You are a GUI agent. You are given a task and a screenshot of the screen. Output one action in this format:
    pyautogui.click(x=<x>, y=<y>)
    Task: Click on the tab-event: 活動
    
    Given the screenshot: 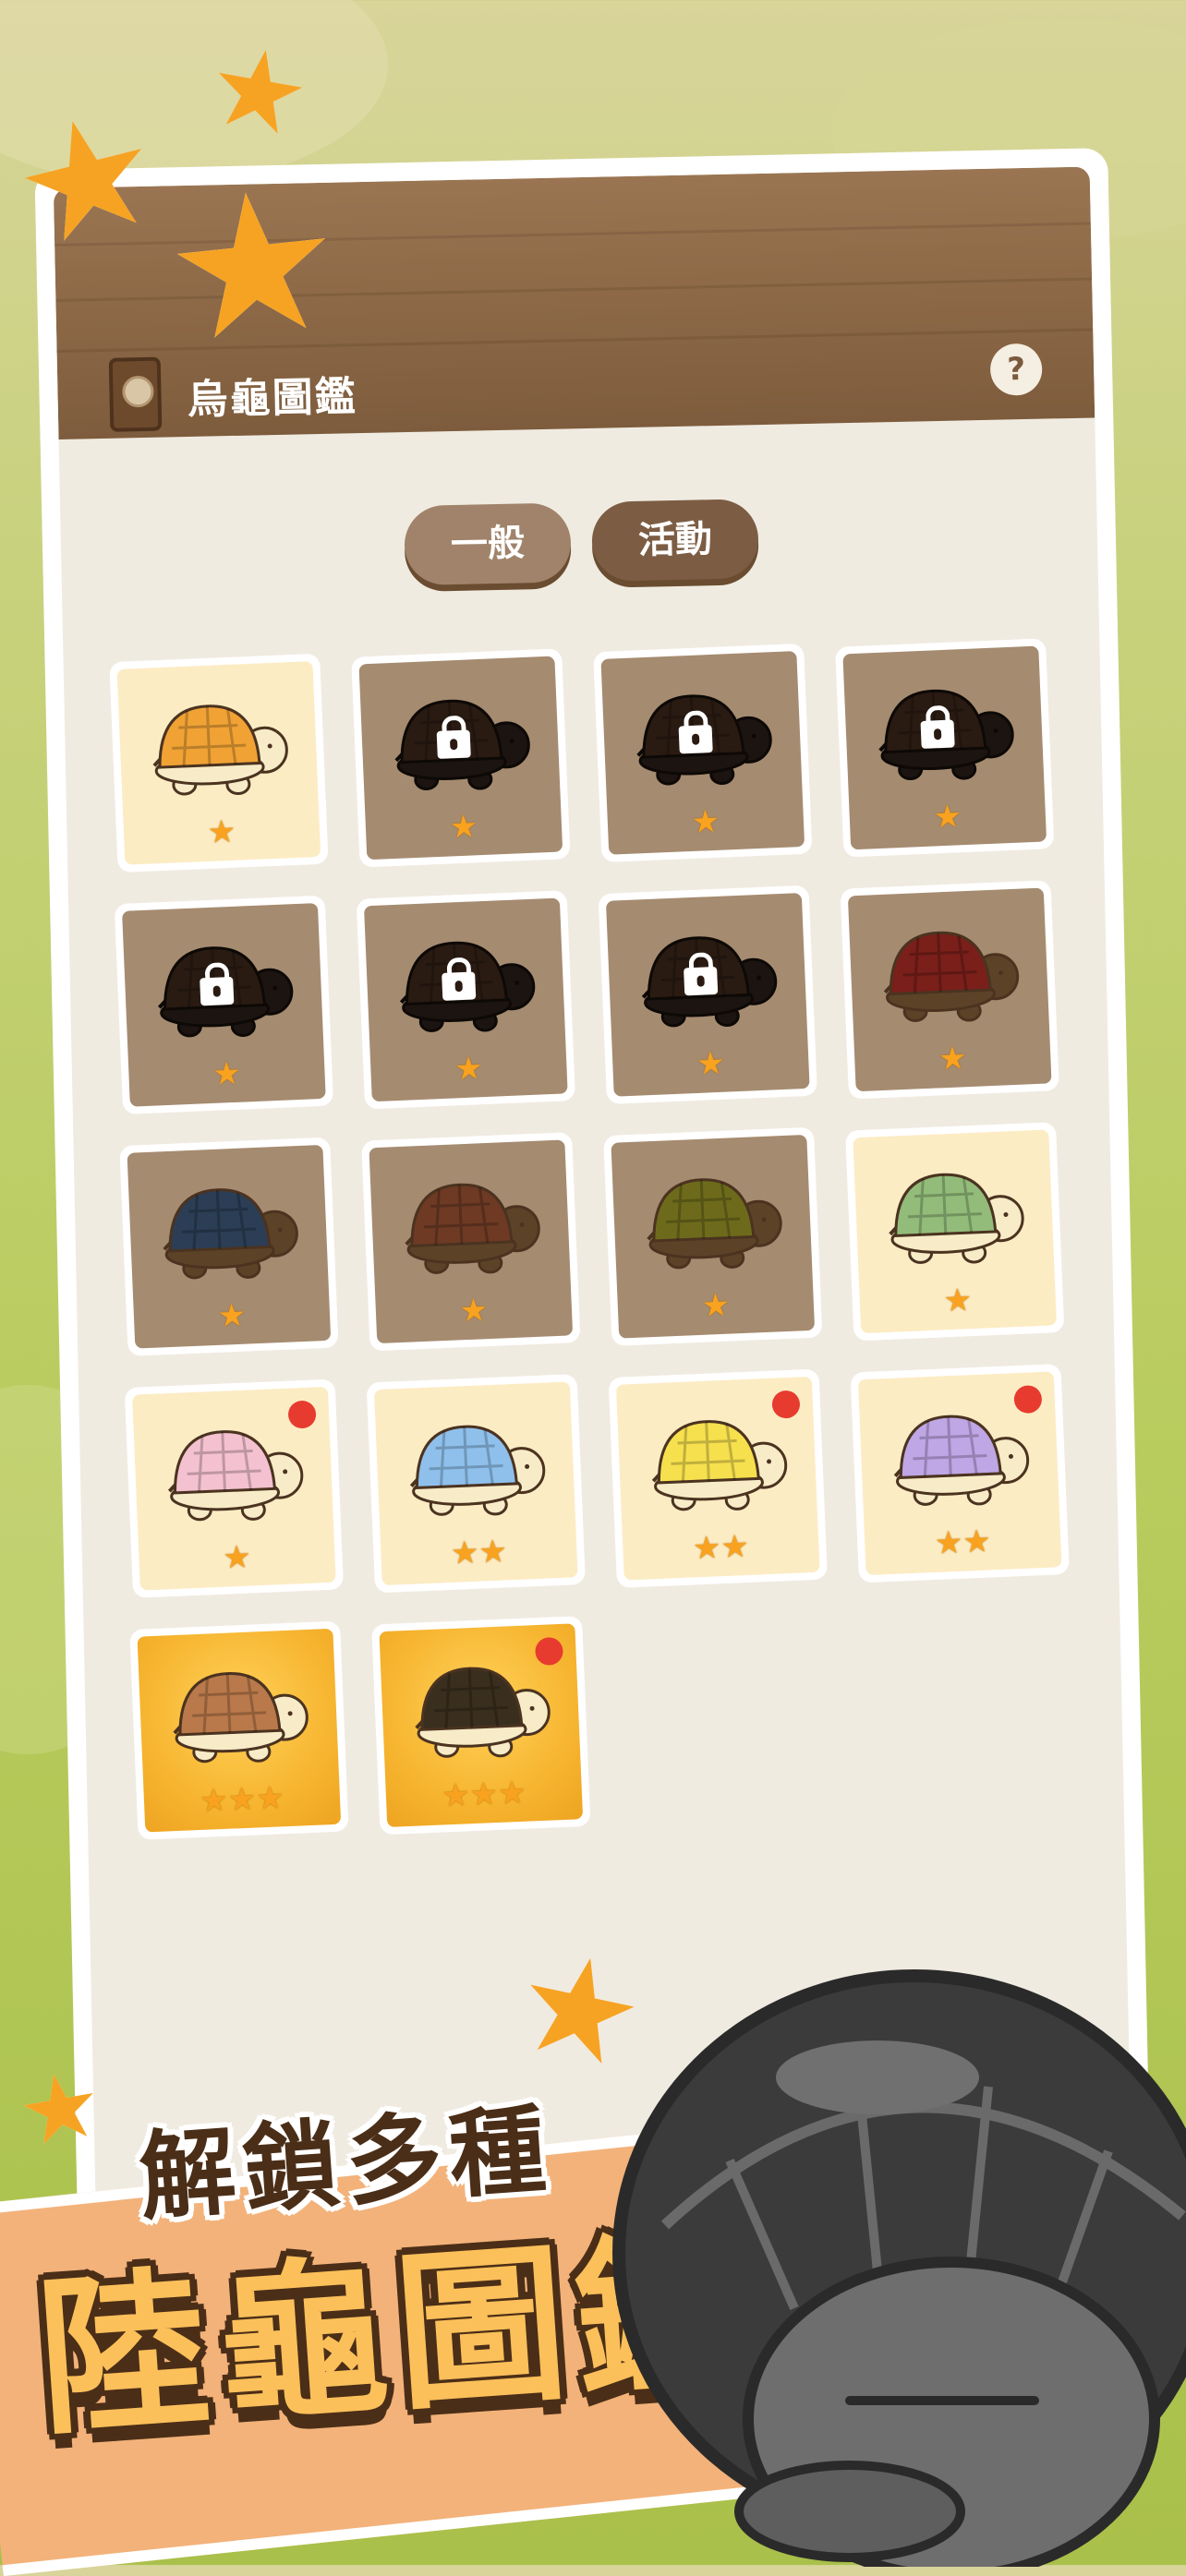 What is the action you would take?
    pyautogui.click(x=675, y=540)
    